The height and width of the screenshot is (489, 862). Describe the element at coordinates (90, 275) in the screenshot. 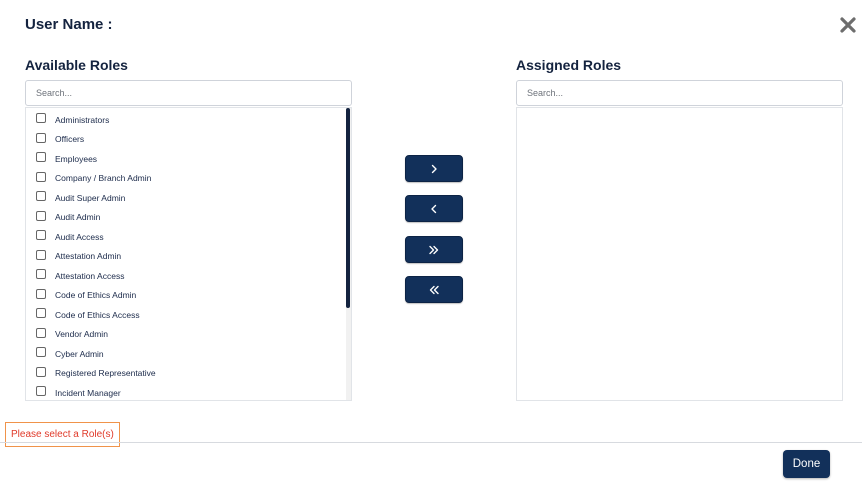

I see `role-label: Attestation Access` at that location.